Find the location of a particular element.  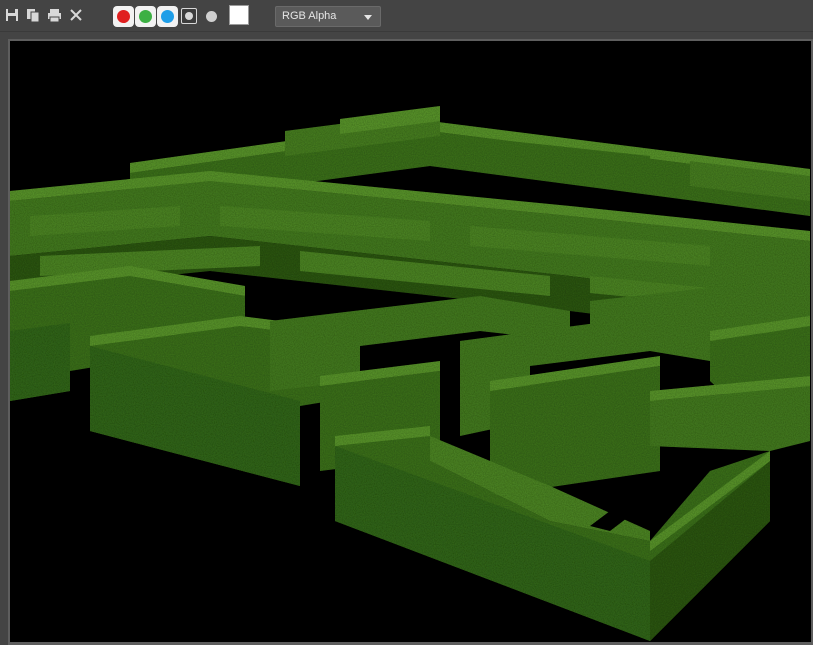

close-icon is located at coordinates (76, 15).